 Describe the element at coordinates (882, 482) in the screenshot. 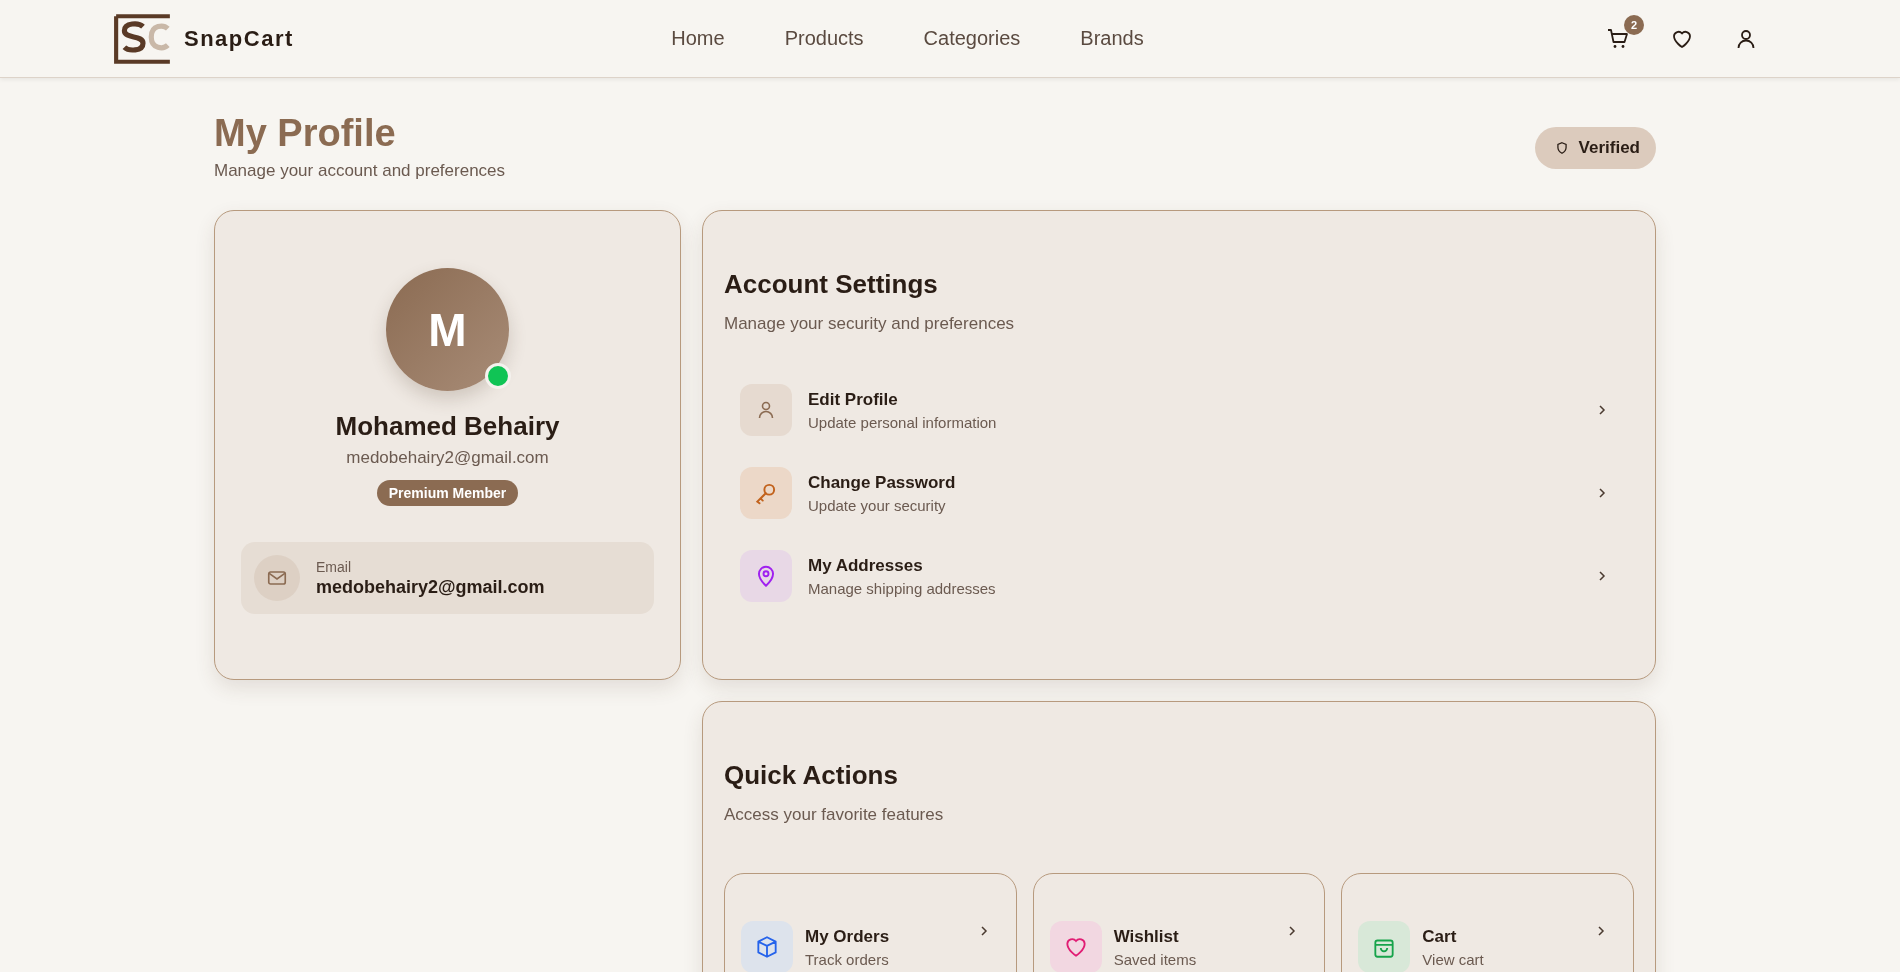

I see `row-title: Change Password` at that location.